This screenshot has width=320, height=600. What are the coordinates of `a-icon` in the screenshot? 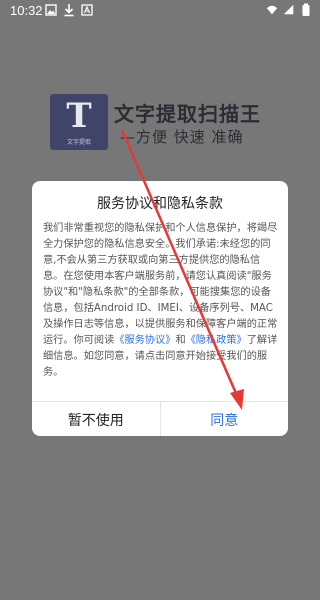 It's located at (87, 10).